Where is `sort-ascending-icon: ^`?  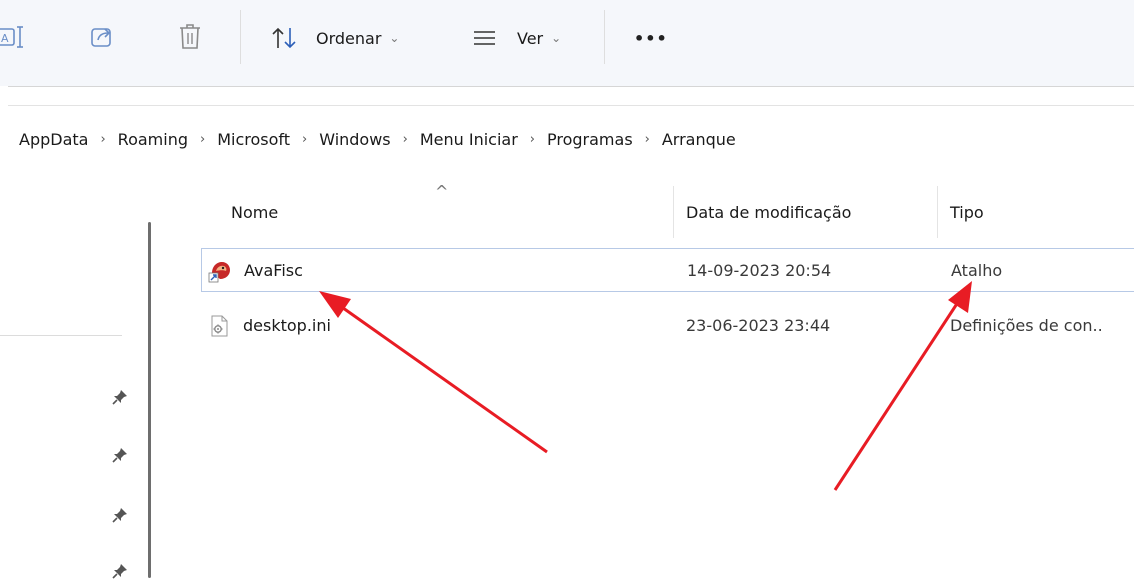 sort-ascending-icon: ^ is located at coordinates (442, 191).